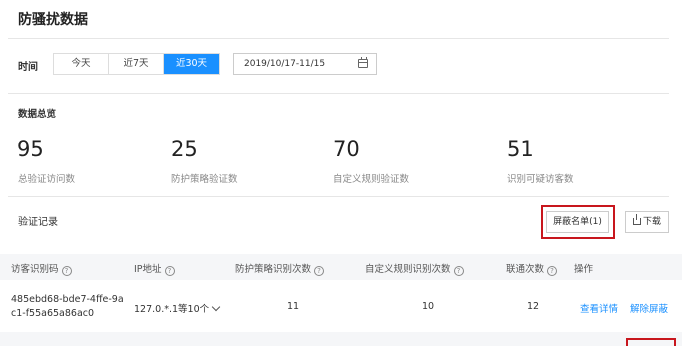  Describe the element at coordinates (204, 179) in the screenshot. I see `stat-policy-label: 防护策略验证数` at that location.